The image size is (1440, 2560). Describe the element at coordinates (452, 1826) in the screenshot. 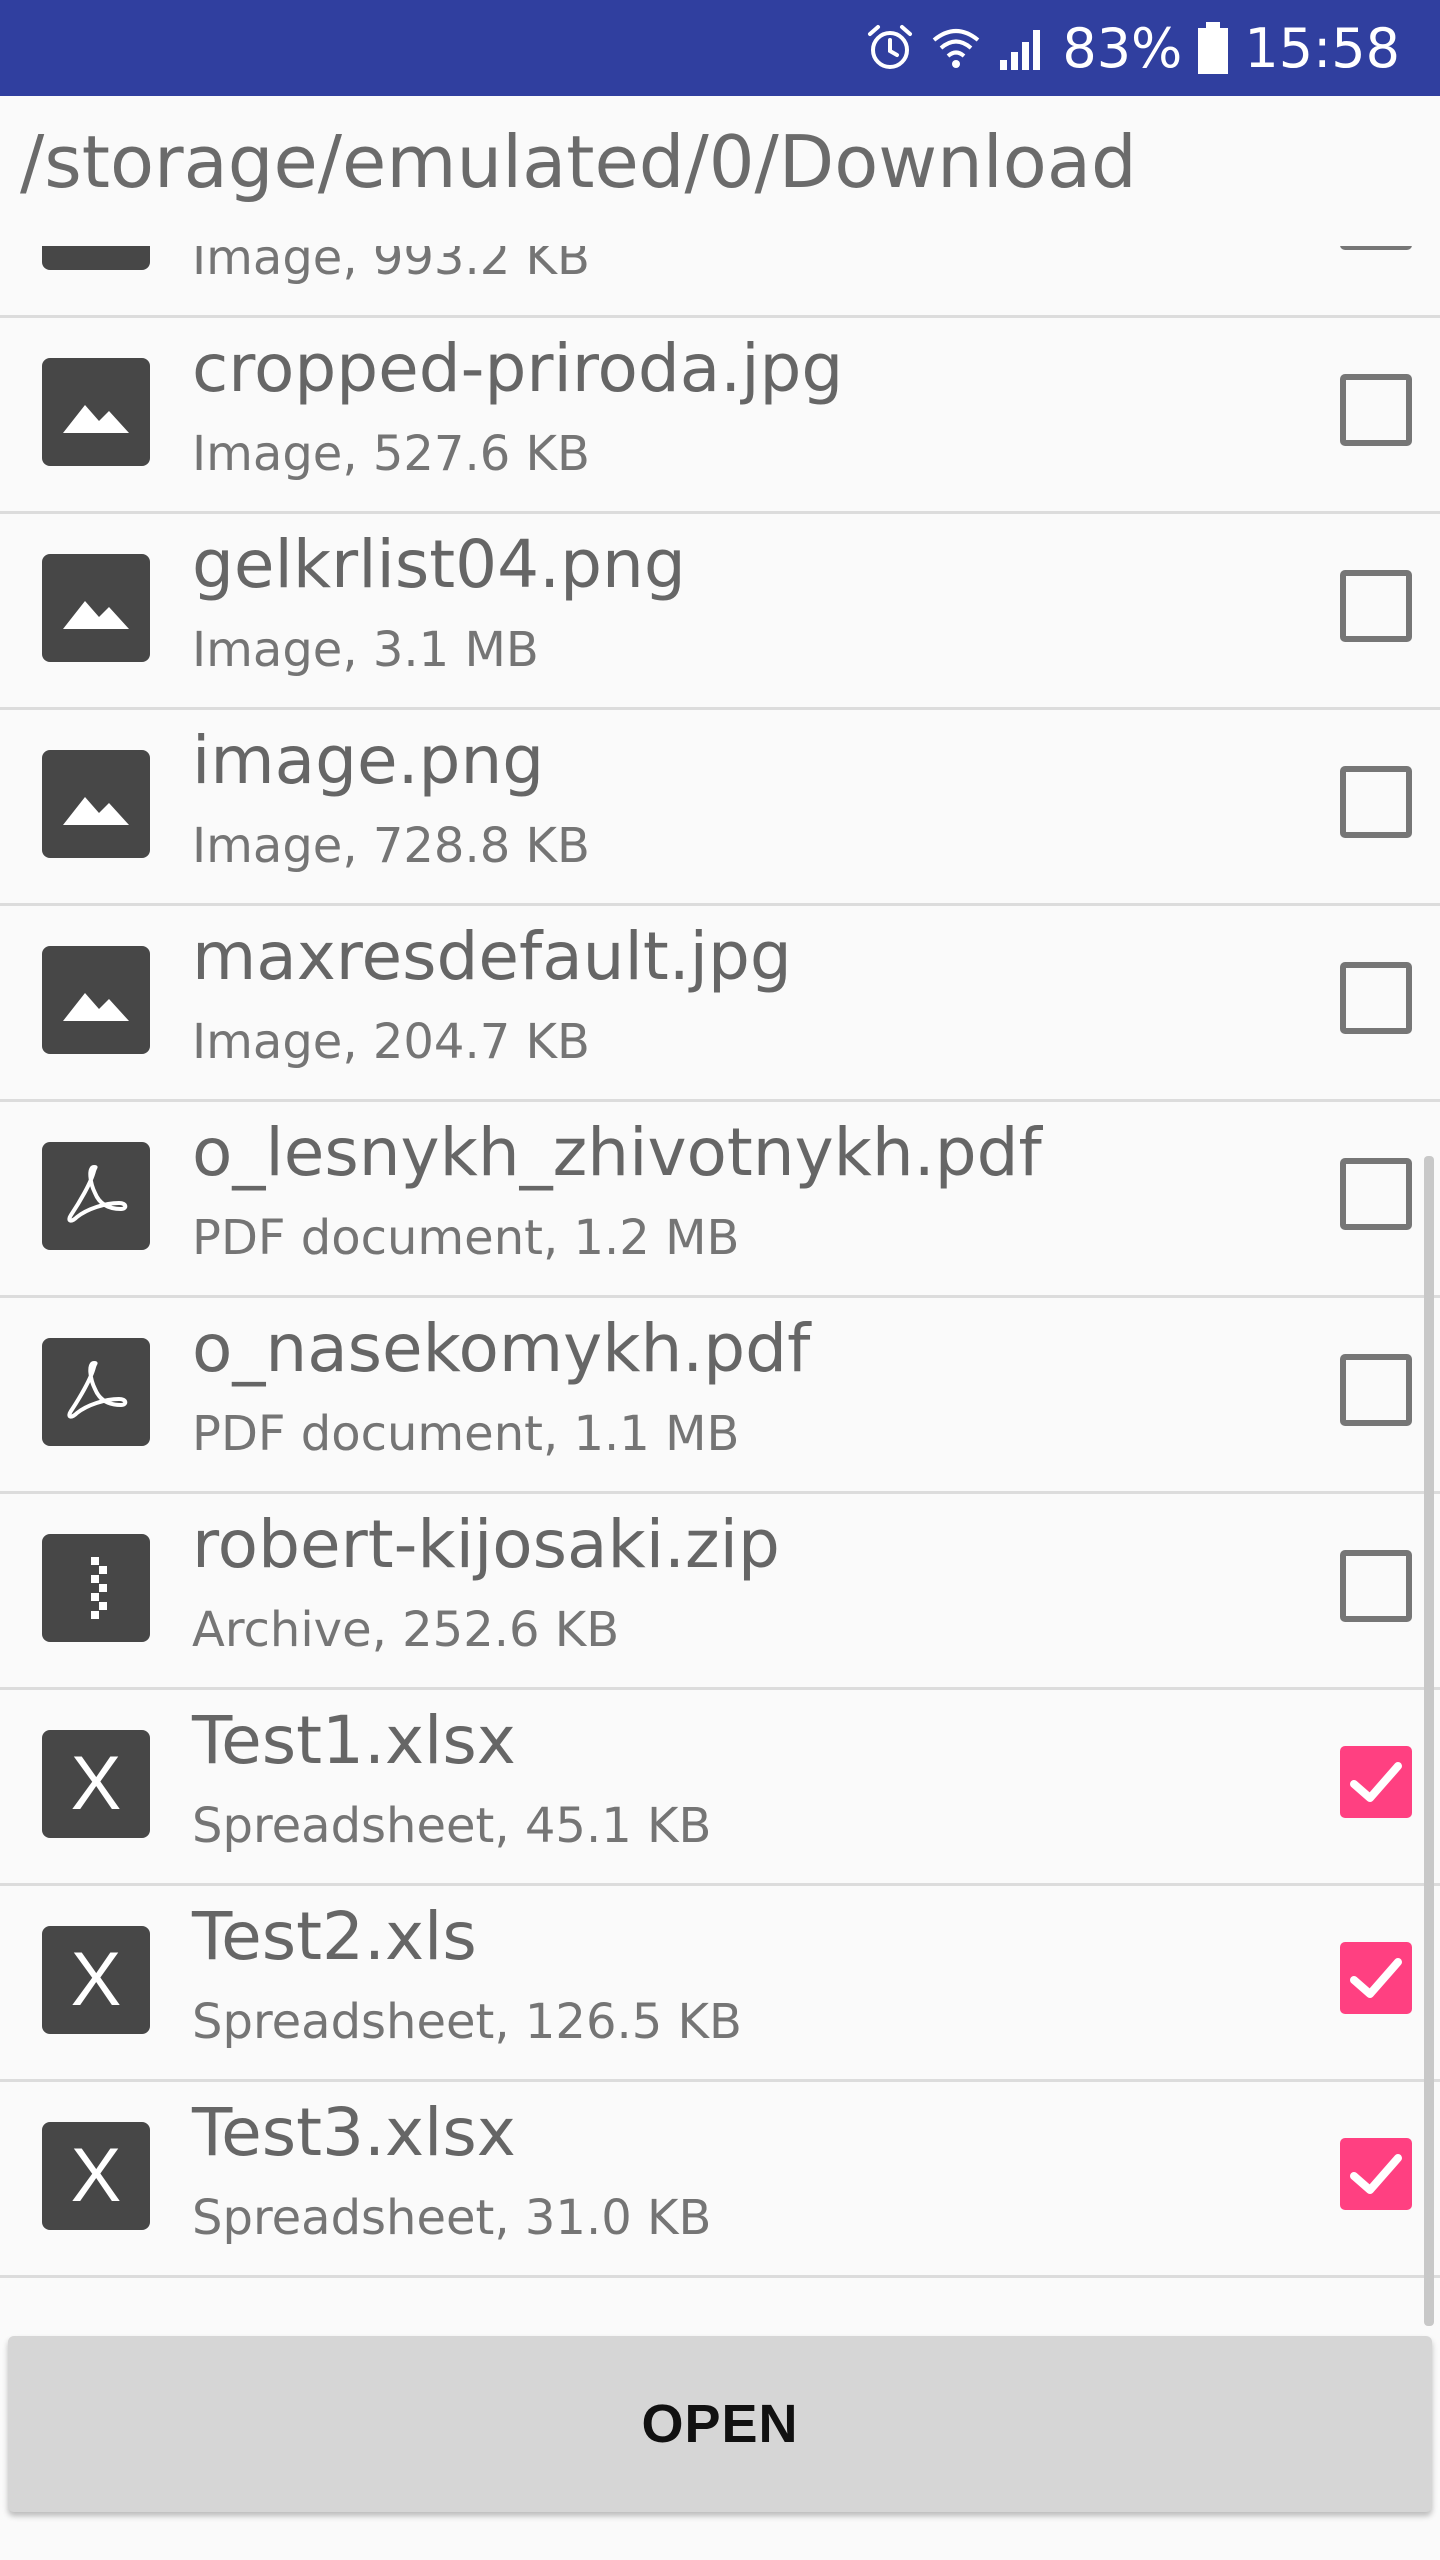

I see `file-meta: Spreadsheet, 45.1 KB` at that location.